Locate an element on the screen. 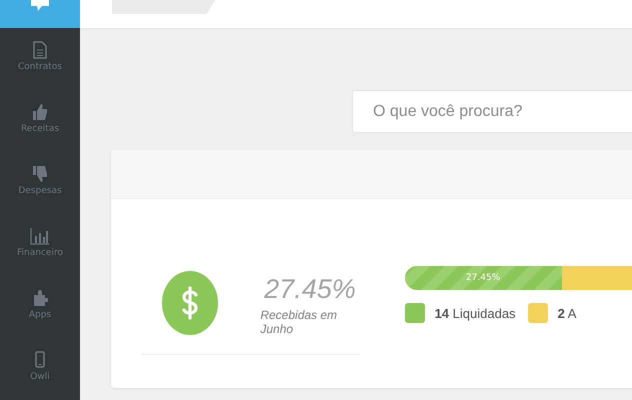 This screenshot has height=400, width=632. thumbs-up-icon is located at coordinates (40, 112).